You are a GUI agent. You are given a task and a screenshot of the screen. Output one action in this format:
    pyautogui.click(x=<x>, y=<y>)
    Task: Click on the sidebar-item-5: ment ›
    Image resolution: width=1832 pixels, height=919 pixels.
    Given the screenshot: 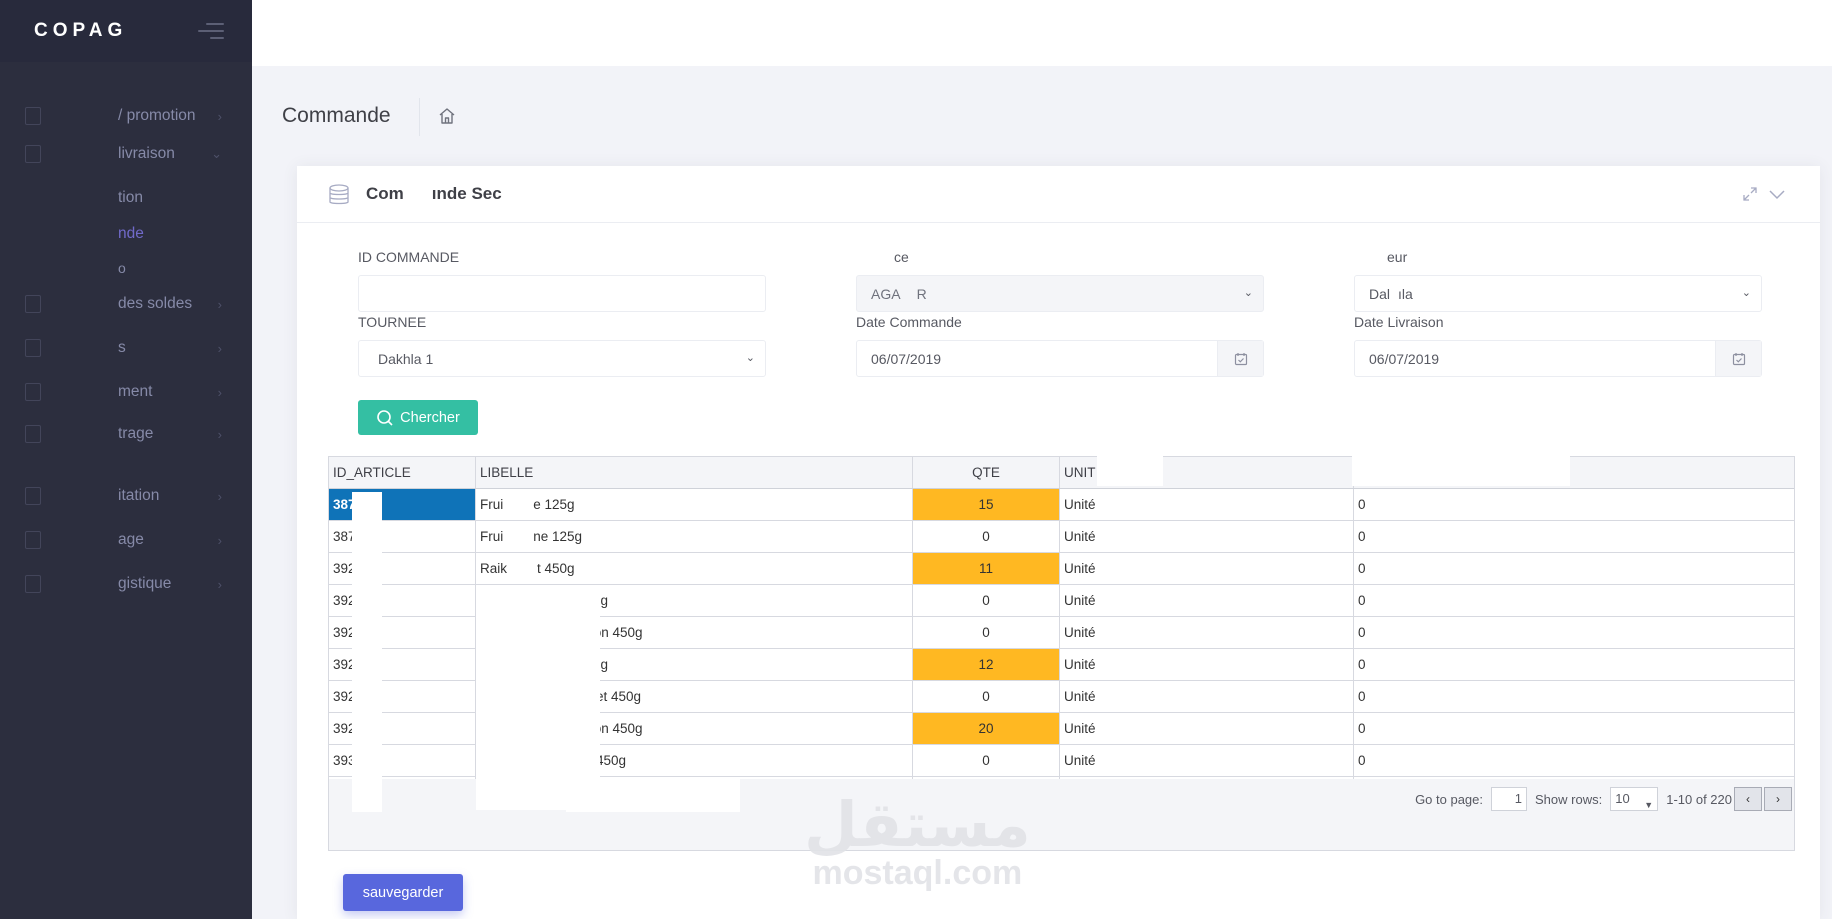 What is the action you would take?
    pyautogui.click(x=126, y=392)
    